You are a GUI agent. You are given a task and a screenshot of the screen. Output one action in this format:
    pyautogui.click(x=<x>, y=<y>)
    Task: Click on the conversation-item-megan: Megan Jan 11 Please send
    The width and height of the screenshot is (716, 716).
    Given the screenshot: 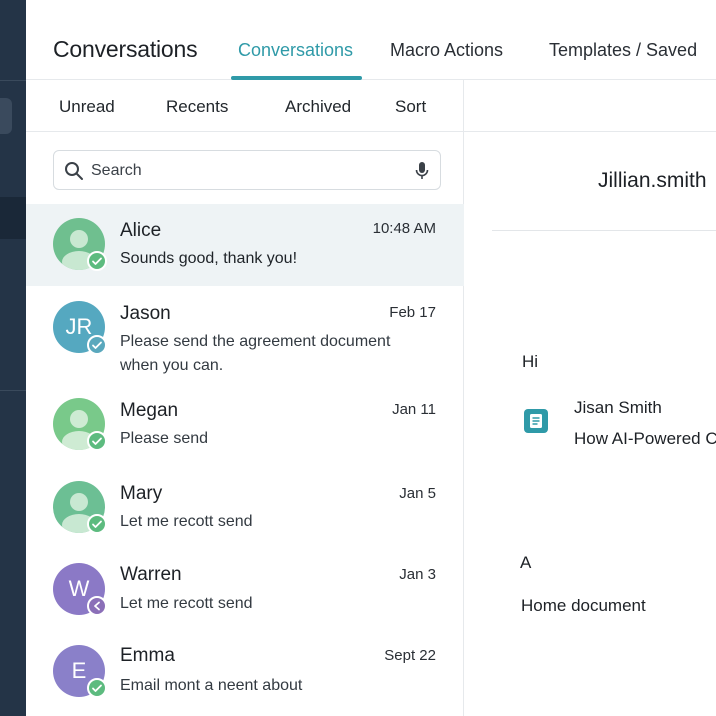 What is the action you would take?
    pyautogui.click(x=245, y=428)
    